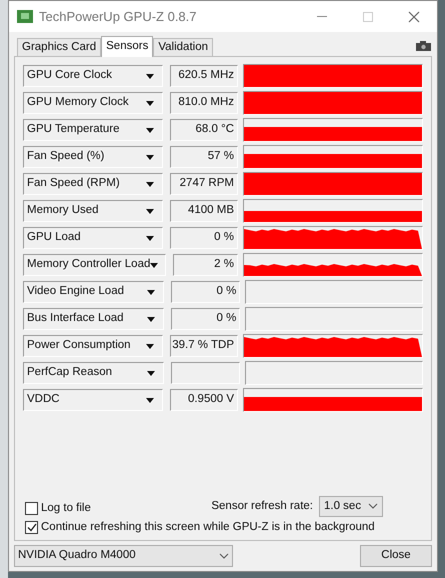  What do you see at coordinates (25, 16) in the screenshot?
I see `app-icon` at bounding box center [25, 16].